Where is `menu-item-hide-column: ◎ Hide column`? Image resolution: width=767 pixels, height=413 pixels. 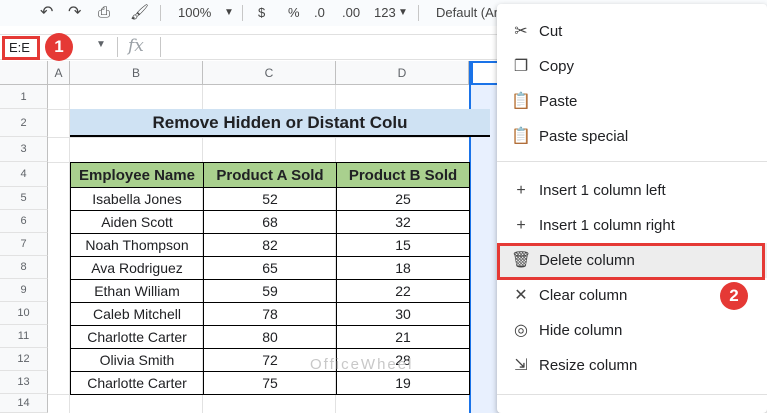 menu-item-hide-column: ◎ Hide column is located at coordinates (632, 330).